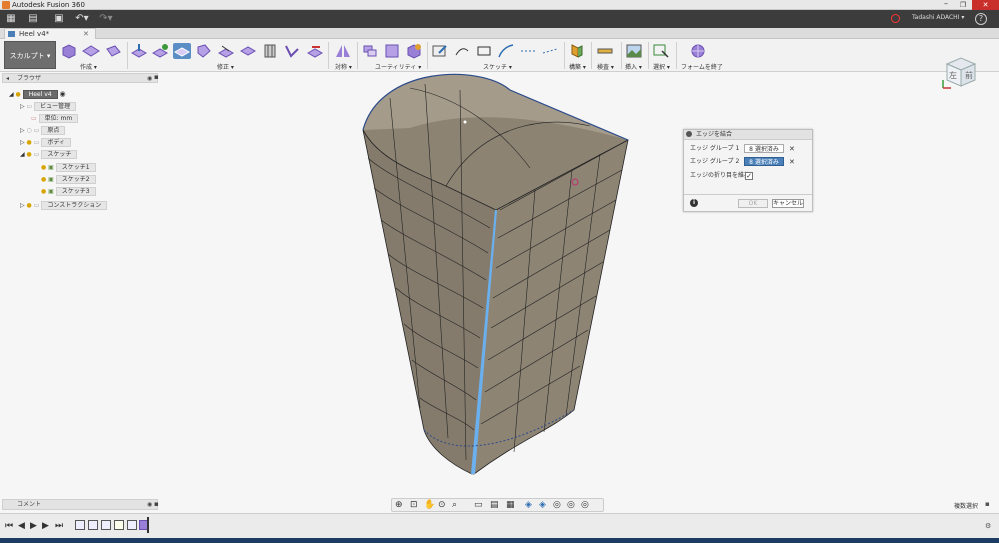  Describe the element at coordinates (585, 505) in the screenshot. I see `unisolate-icon: ◎` at that location.